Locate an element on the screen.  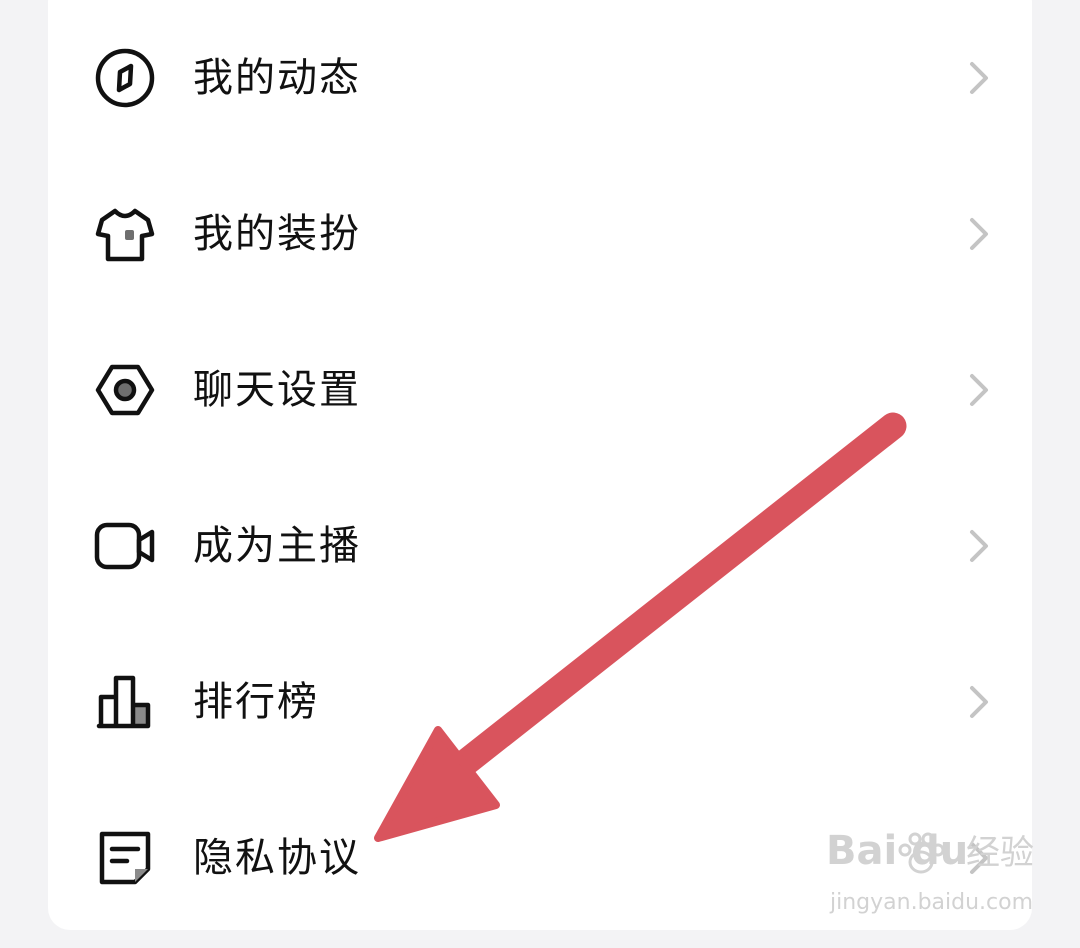
menu-item-label: 我的动态 is located at coordinates (277, 78).